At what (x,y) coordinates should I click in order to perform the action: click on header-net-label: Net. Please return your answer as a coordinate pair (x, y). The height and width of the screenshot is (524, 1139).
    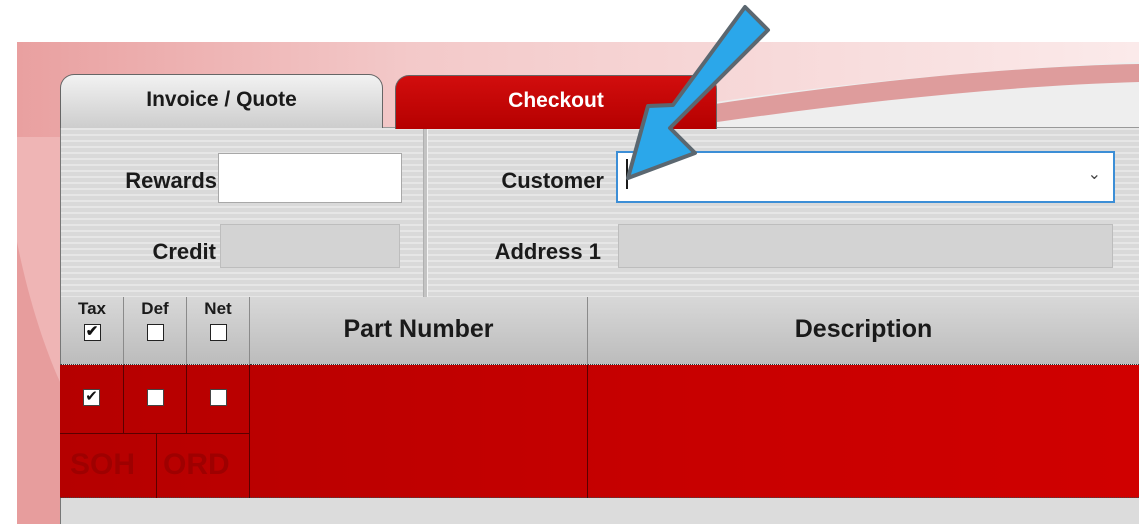
    Looking at the image, I should click on (218, 308).